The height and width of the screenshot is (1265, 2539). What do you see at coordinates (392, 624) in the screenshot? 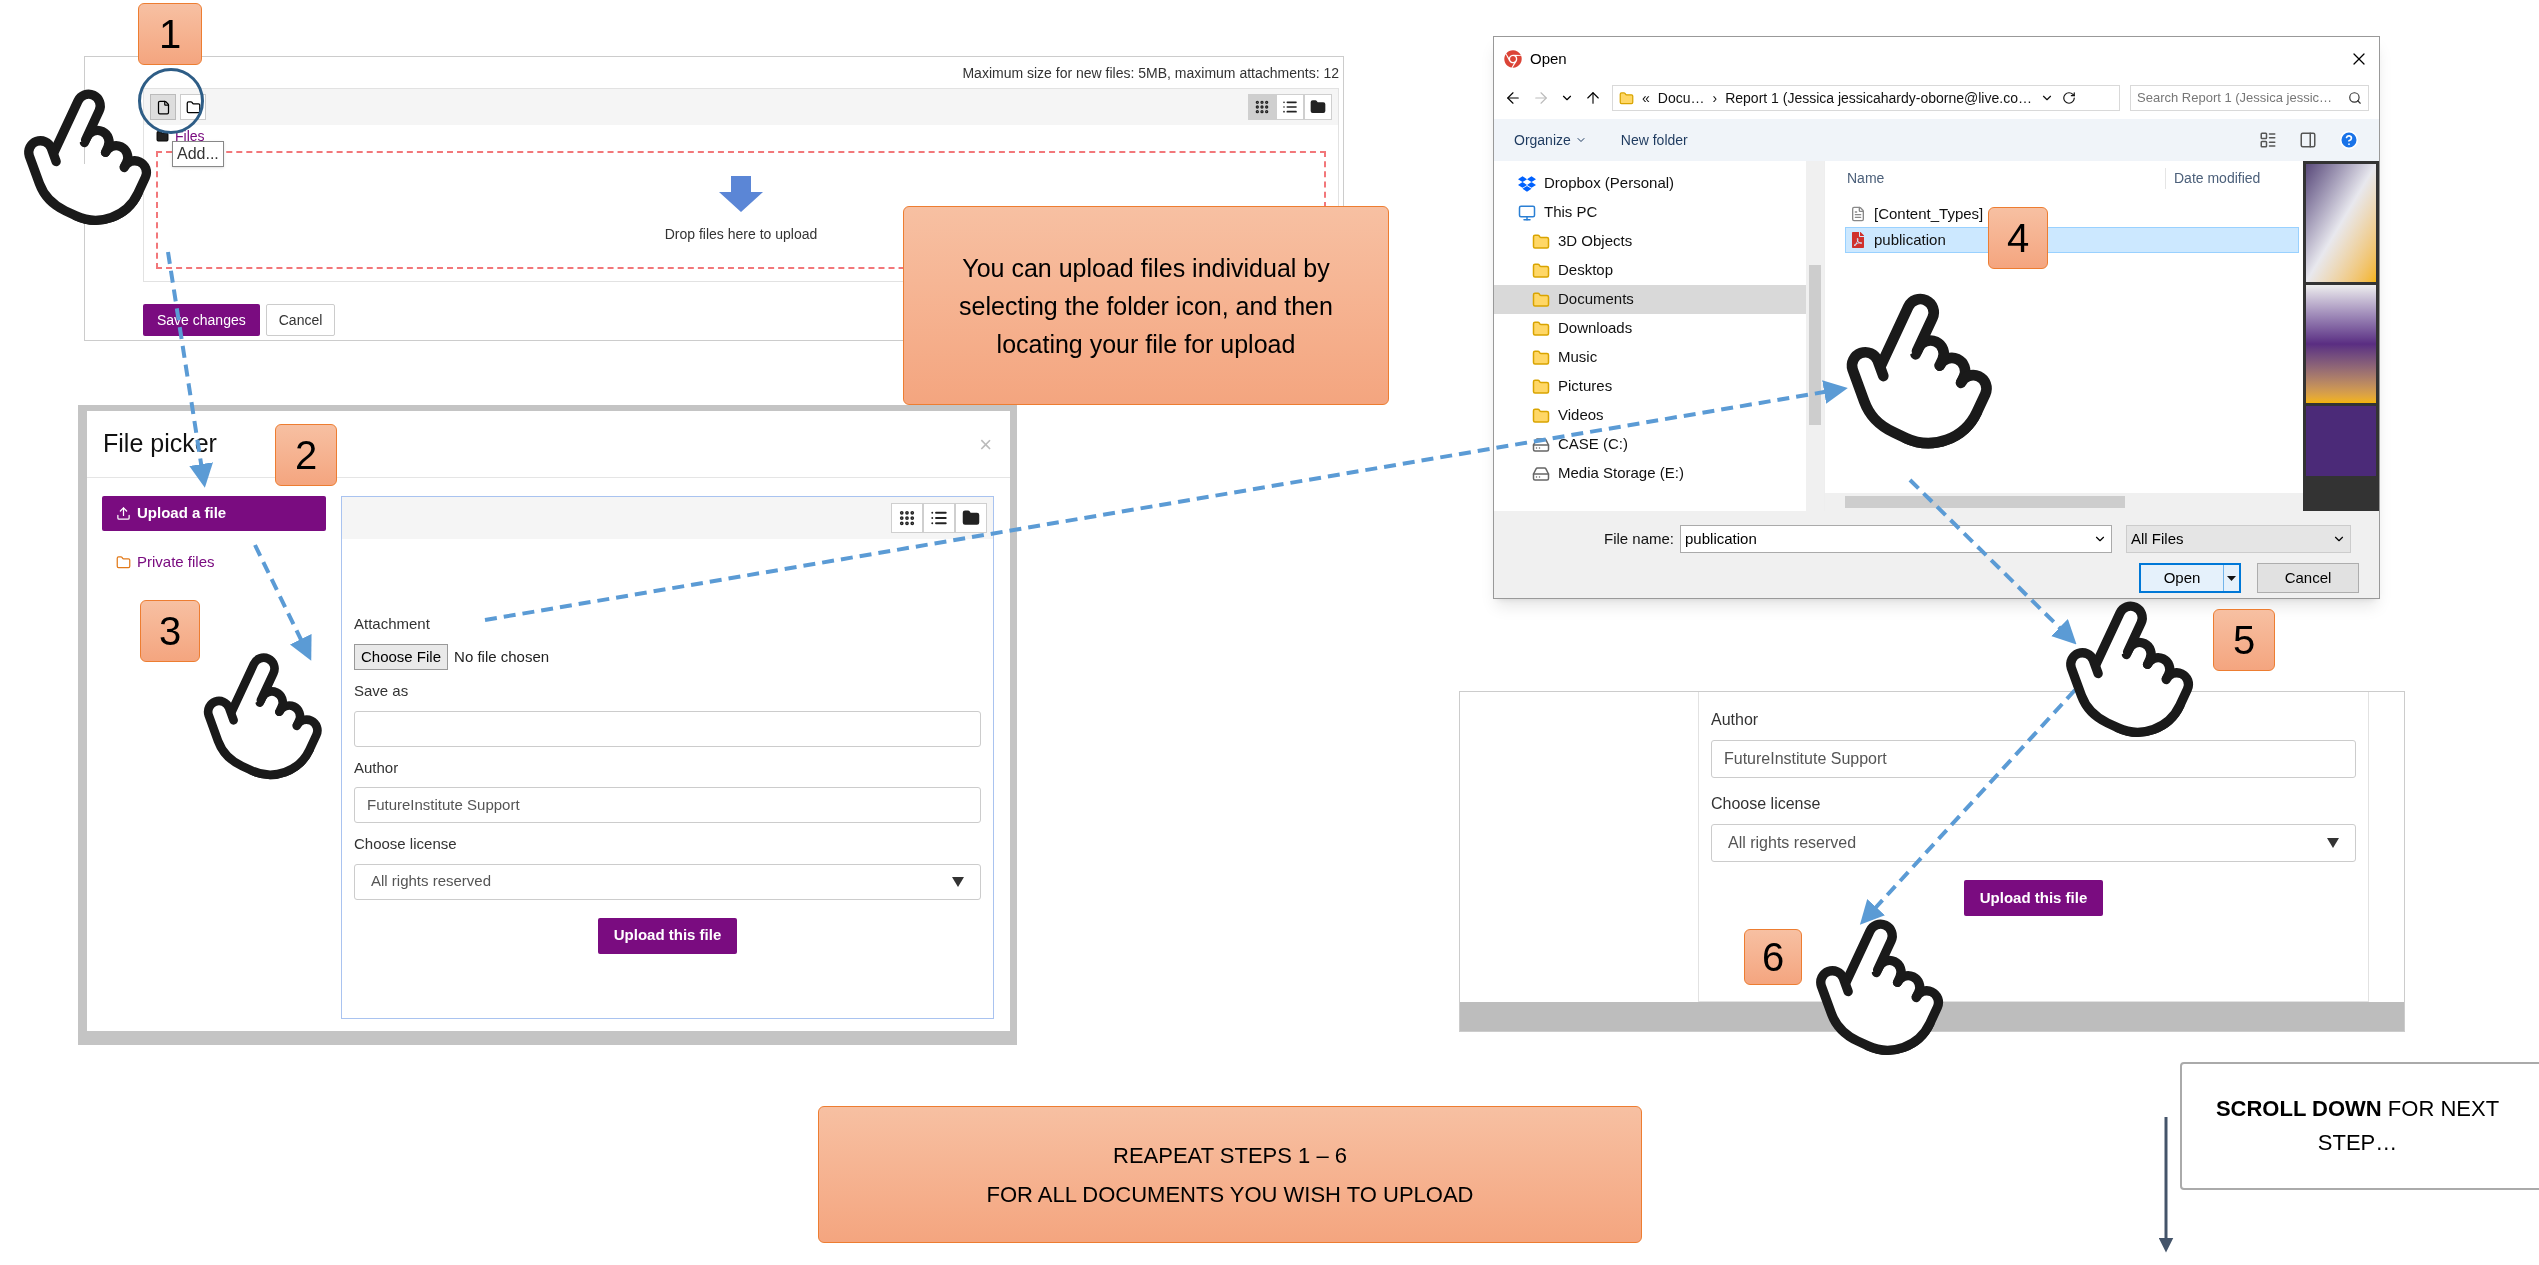
I see `field-label: Attachment` at bounding box center [392, 624].